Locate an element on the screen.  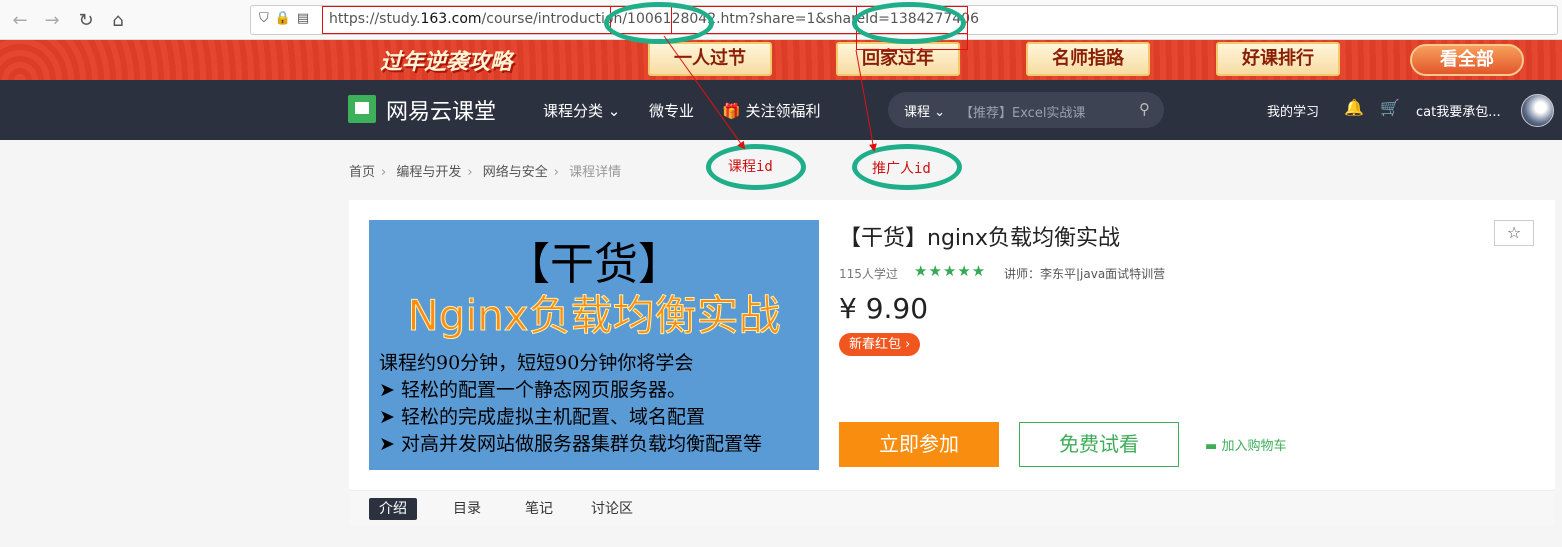
promo-view-all-button: 看全部 is located at coordinates (1467, 60).